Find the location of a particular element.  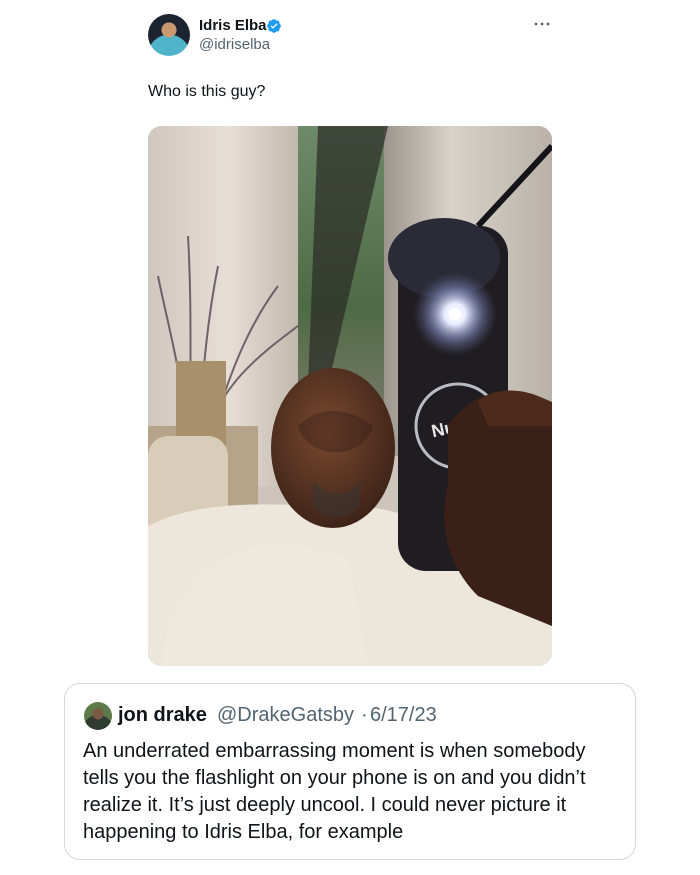

more-horizontal-icon is located at coordinates (542, 24).